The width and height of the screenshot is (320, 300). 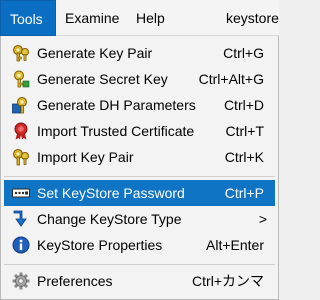 What do you see at coordinates (75, 281) in the screenshot?
I see `menu-item-label: Preferences` at bounding box center [75, 281].